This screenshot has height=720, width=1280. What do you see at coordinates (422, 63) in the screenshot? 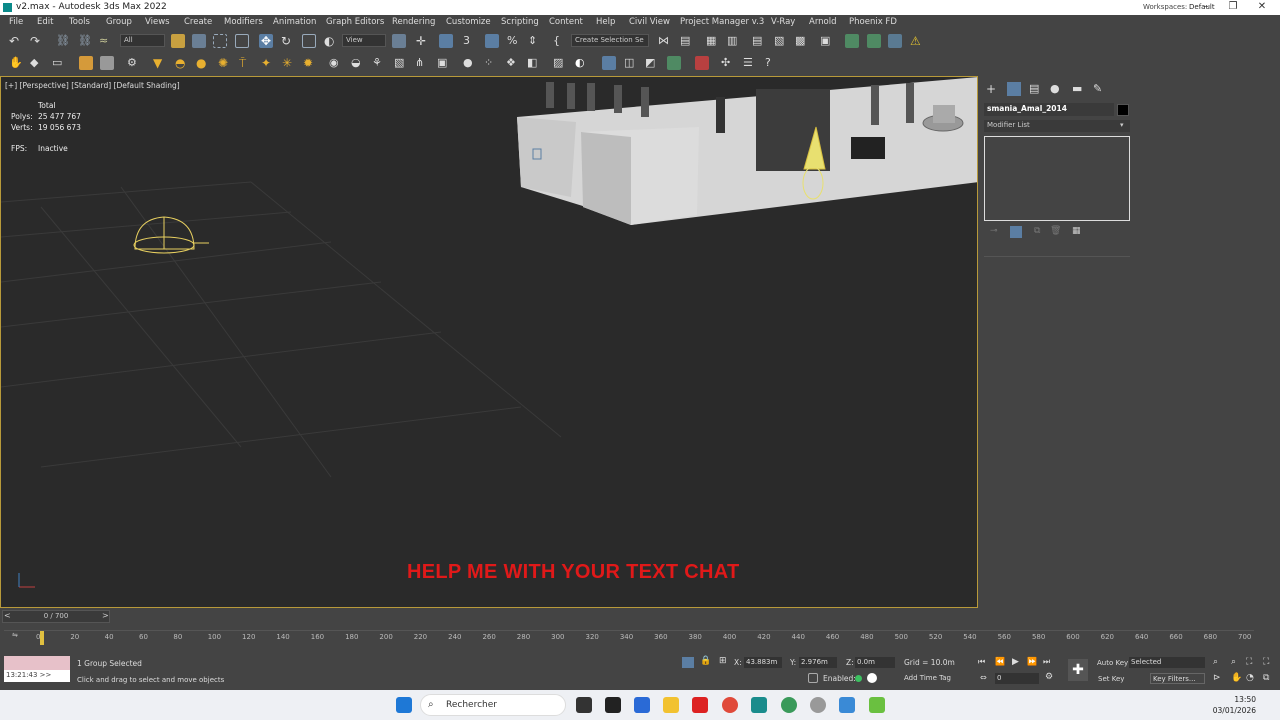
I see `vray-fur2-icon: ⋔` at bounding box center [422, 63].